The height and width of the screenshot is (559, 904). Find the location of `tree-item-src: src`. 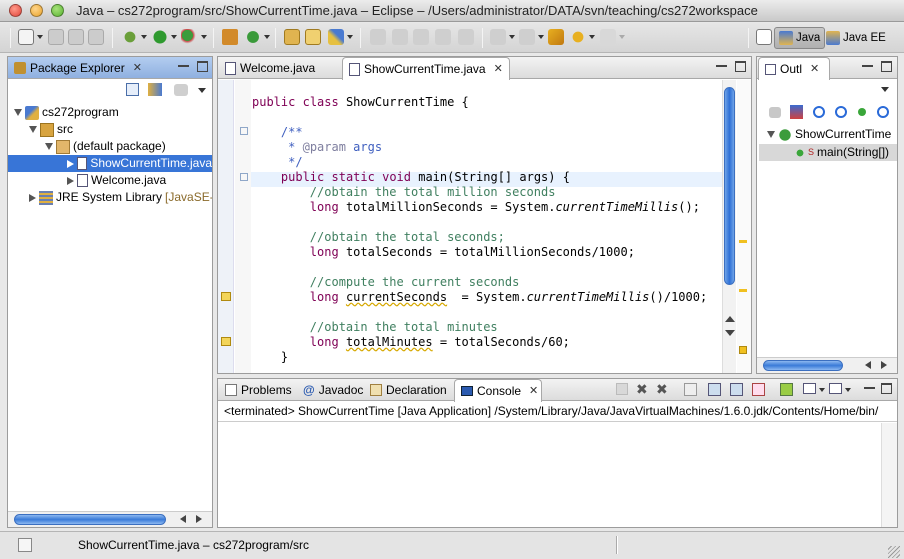

tree-item-src: src is located at coordinates (51, 129).